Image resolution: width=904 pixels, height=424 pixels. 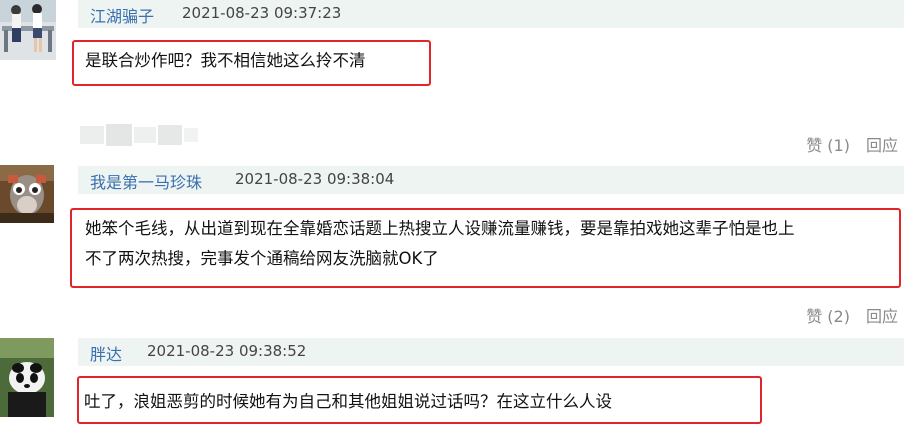 What do you see at coordinates (828, 316) in the screenshot?
I see `like-button: 赞 (2)` at bounding box center [828, 316].